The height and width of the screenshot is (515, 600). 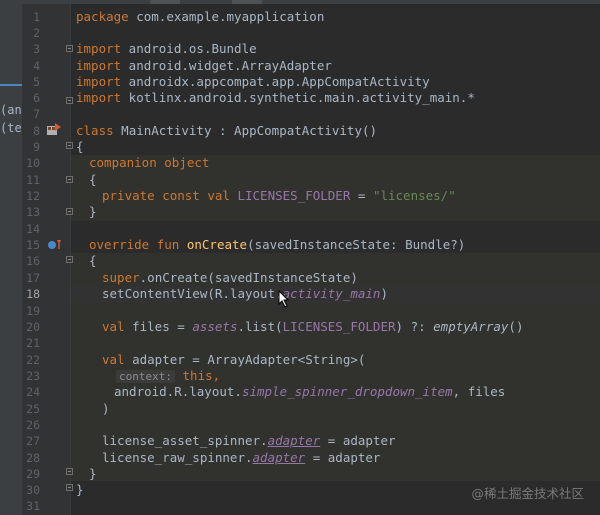 I want to click on function-name: onCreate, so click(x=217, y=244).